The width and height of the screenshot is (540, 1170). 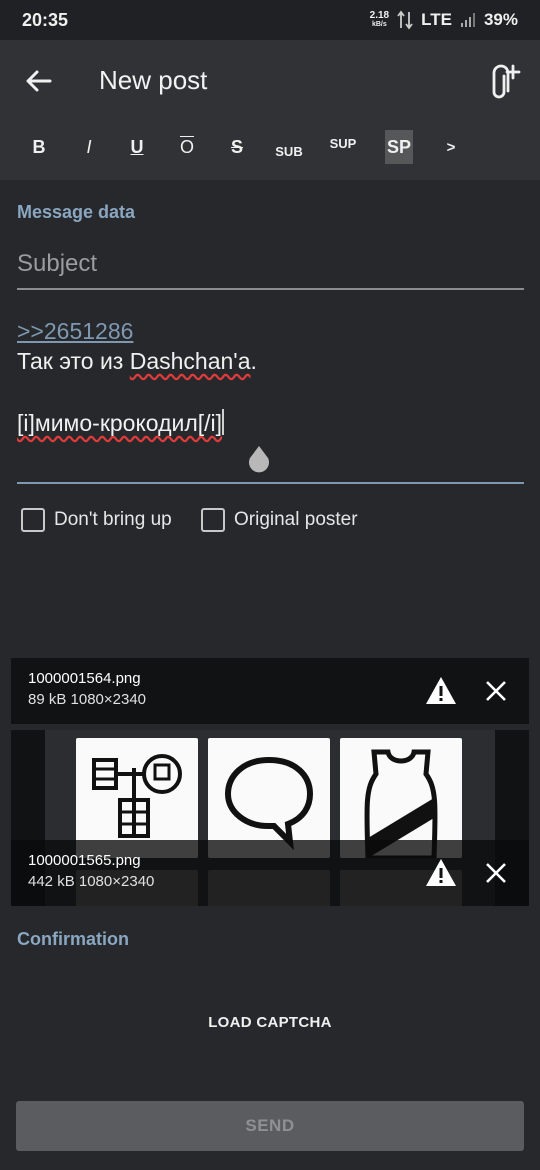 What do you see at coordinates (76, 212) in the screenshot?
I see `message-data-label: Message data` at bounding box center [76, 212].